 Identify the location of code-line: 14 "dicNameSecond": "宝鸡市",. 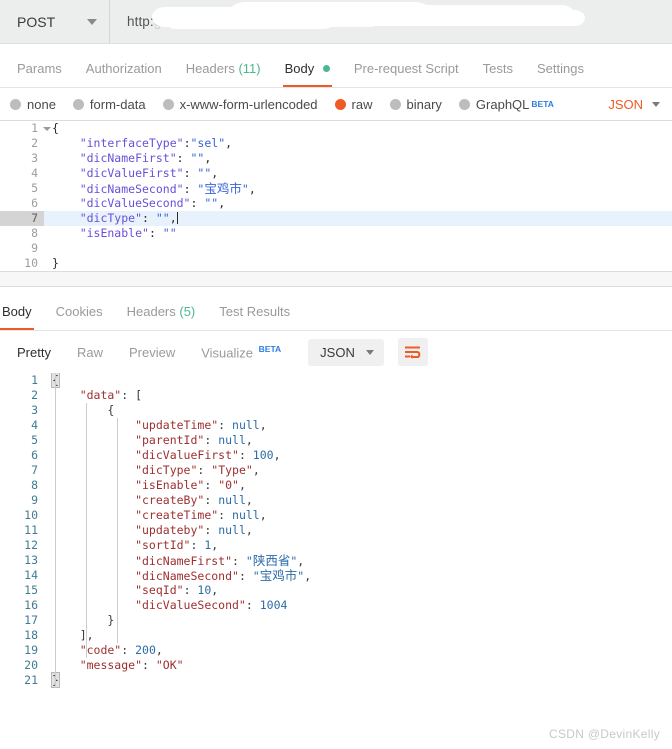
(336, 575).